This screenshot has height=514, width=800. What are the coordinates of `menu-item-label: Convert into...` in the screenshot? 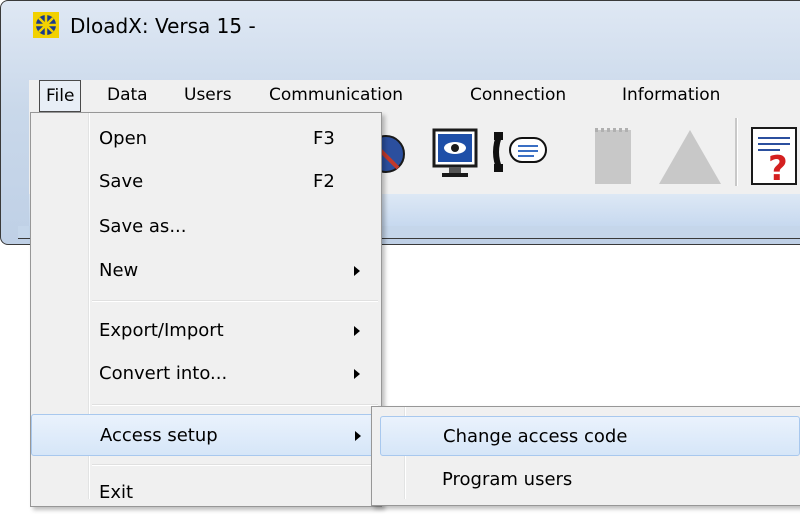 It's located at (163, 373).